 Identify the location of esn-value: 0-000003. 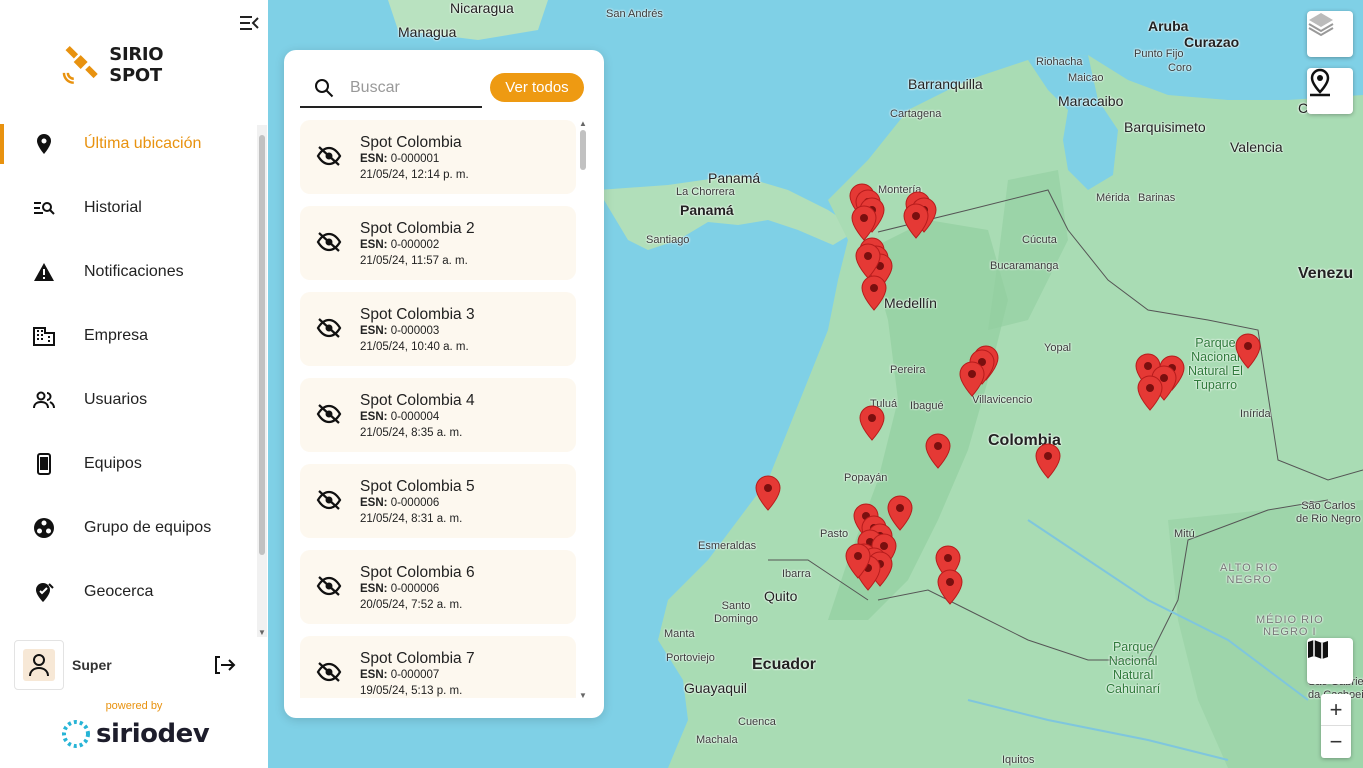
(415, 331).